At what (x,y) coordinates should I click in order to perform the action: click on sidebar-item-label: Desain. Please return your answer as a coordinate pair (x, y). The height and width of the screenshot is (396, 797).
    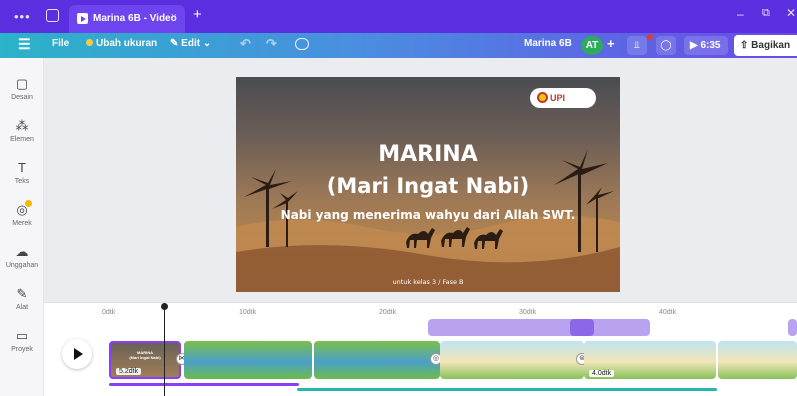
    Looking at the image, I should click on (22, 97).